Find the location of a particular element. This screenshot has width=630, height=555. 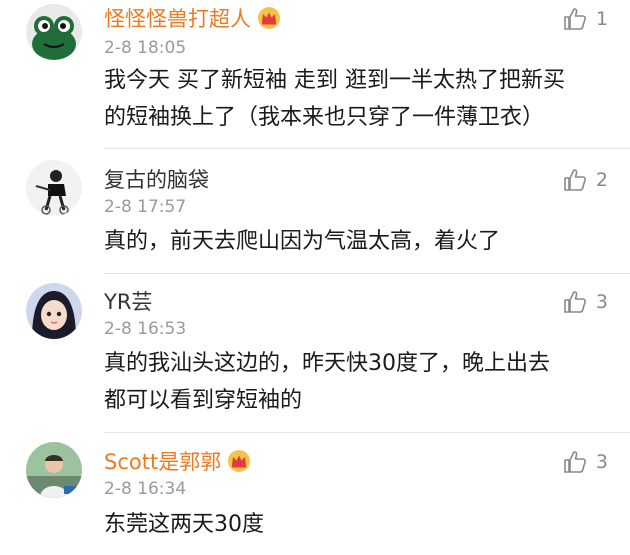

like-button: 2 is located at coordinates (585, 180).